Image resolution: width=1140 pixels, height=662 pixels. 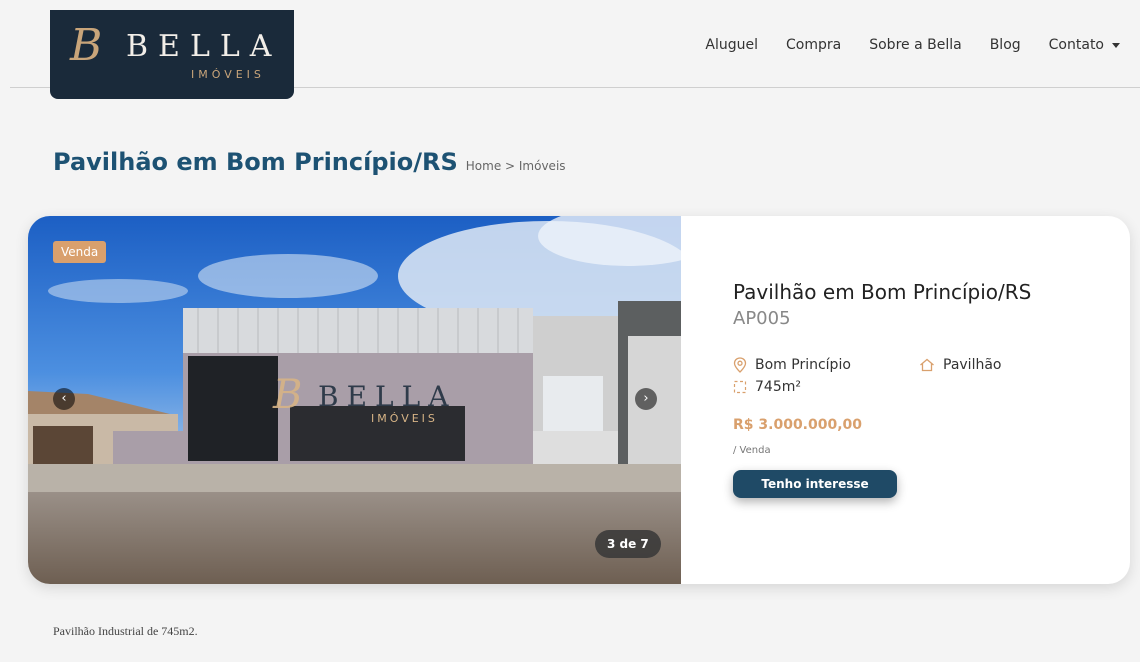 I want to click on feature-area: 745m², so click(x=913, y=387).